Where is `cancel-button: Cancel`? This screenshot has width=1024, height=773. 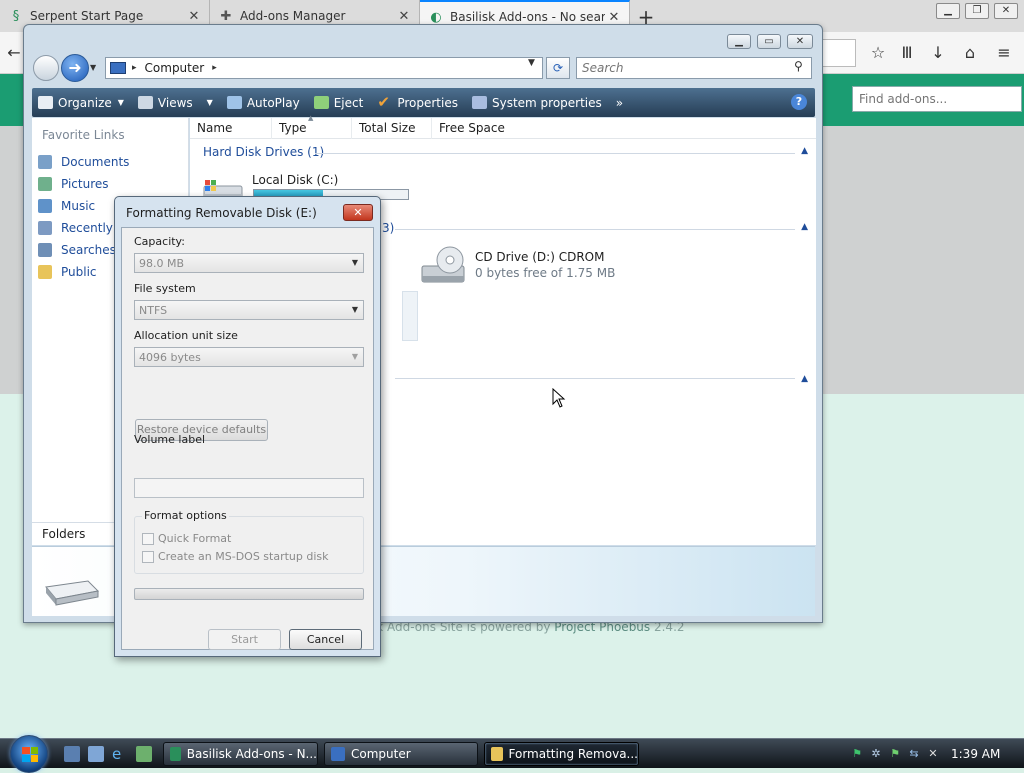 cancel-button: Cancel is located at coordinates (325, 639).